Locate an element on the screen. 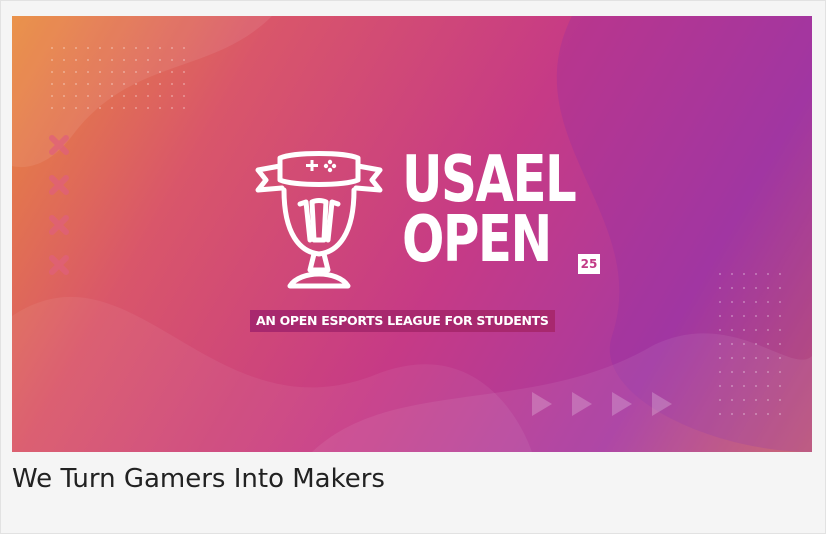  x-marks-decoration is located at coordinates (59, 205).